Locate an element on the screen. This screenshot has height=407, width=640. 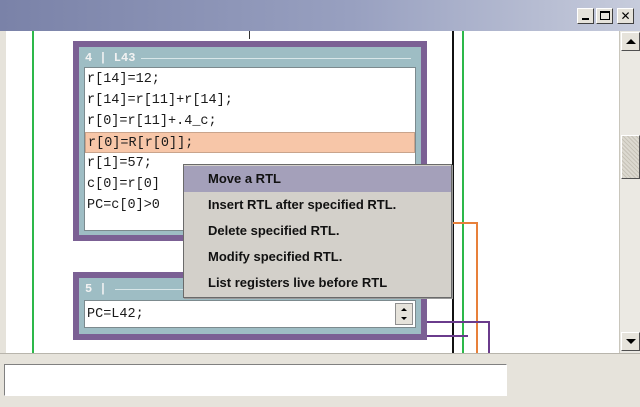
arrow-up-icon is located at coordinates (631, 41).